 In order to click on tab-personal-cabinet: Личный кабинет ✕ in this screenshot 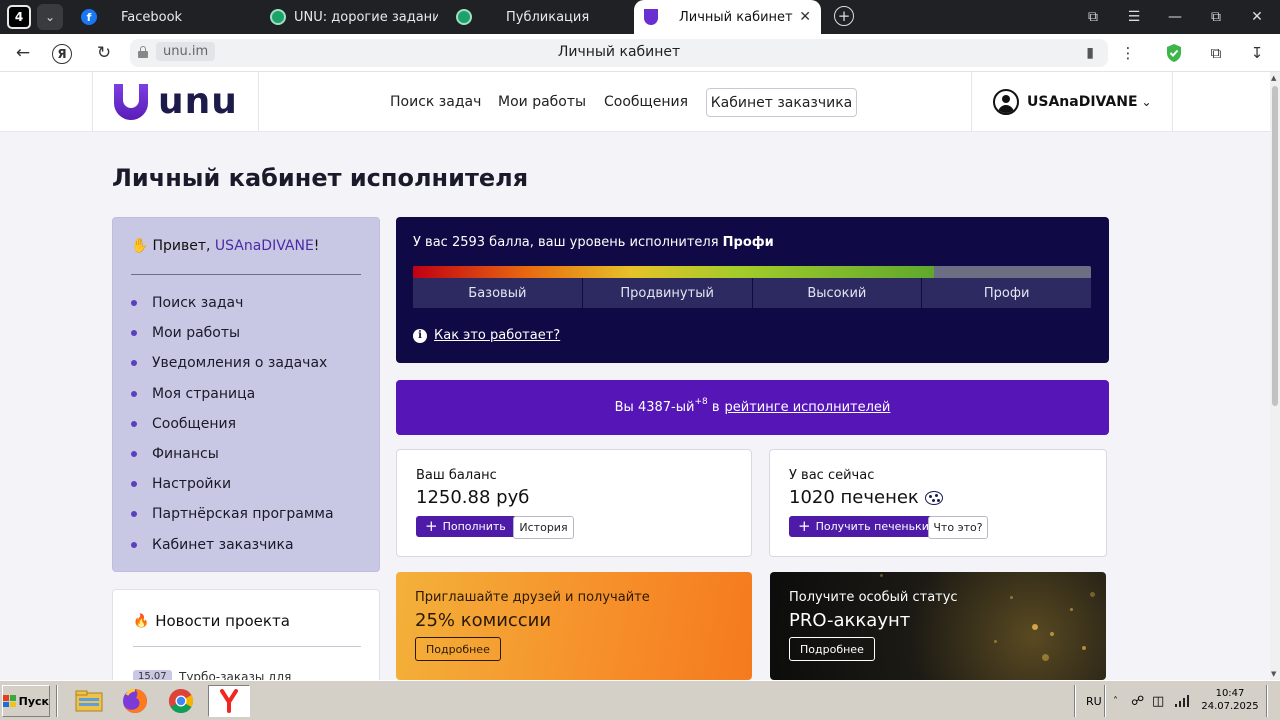, I will do `click(727, 17)`.